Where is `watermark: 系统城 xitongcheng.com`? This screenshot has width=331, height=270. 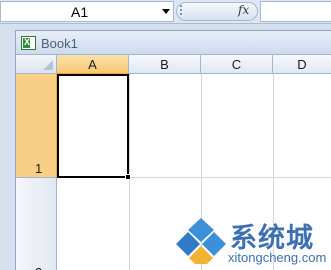 watermark: 系统城 xitongcheng.com is located at coordinates (253, 241).